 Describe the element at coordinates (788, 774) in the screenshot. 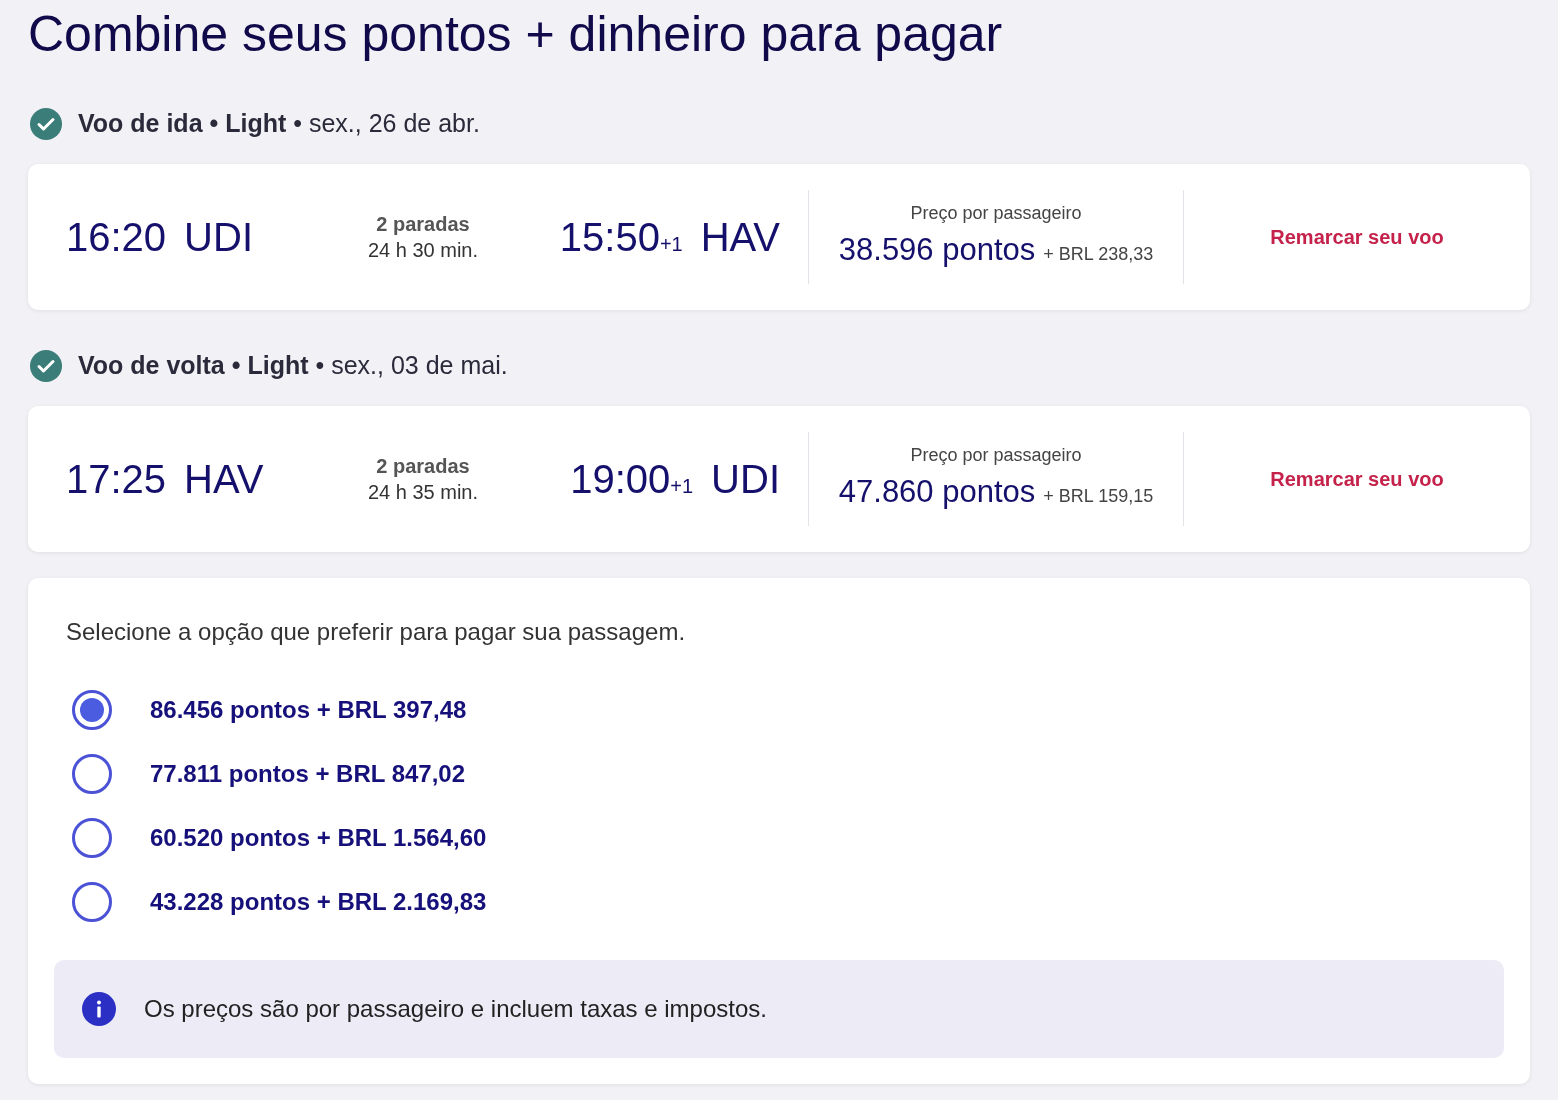

I see `payment-option: 77.811 pontos + BRL 847,02` at that location.